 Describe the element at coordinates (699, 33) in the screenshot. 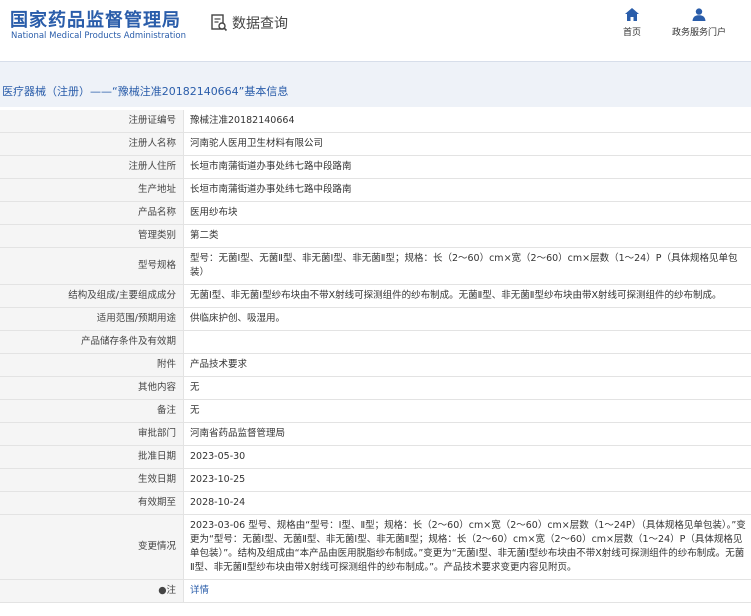

I see `nav-service-portal-label: 政务服务门户` at that location.